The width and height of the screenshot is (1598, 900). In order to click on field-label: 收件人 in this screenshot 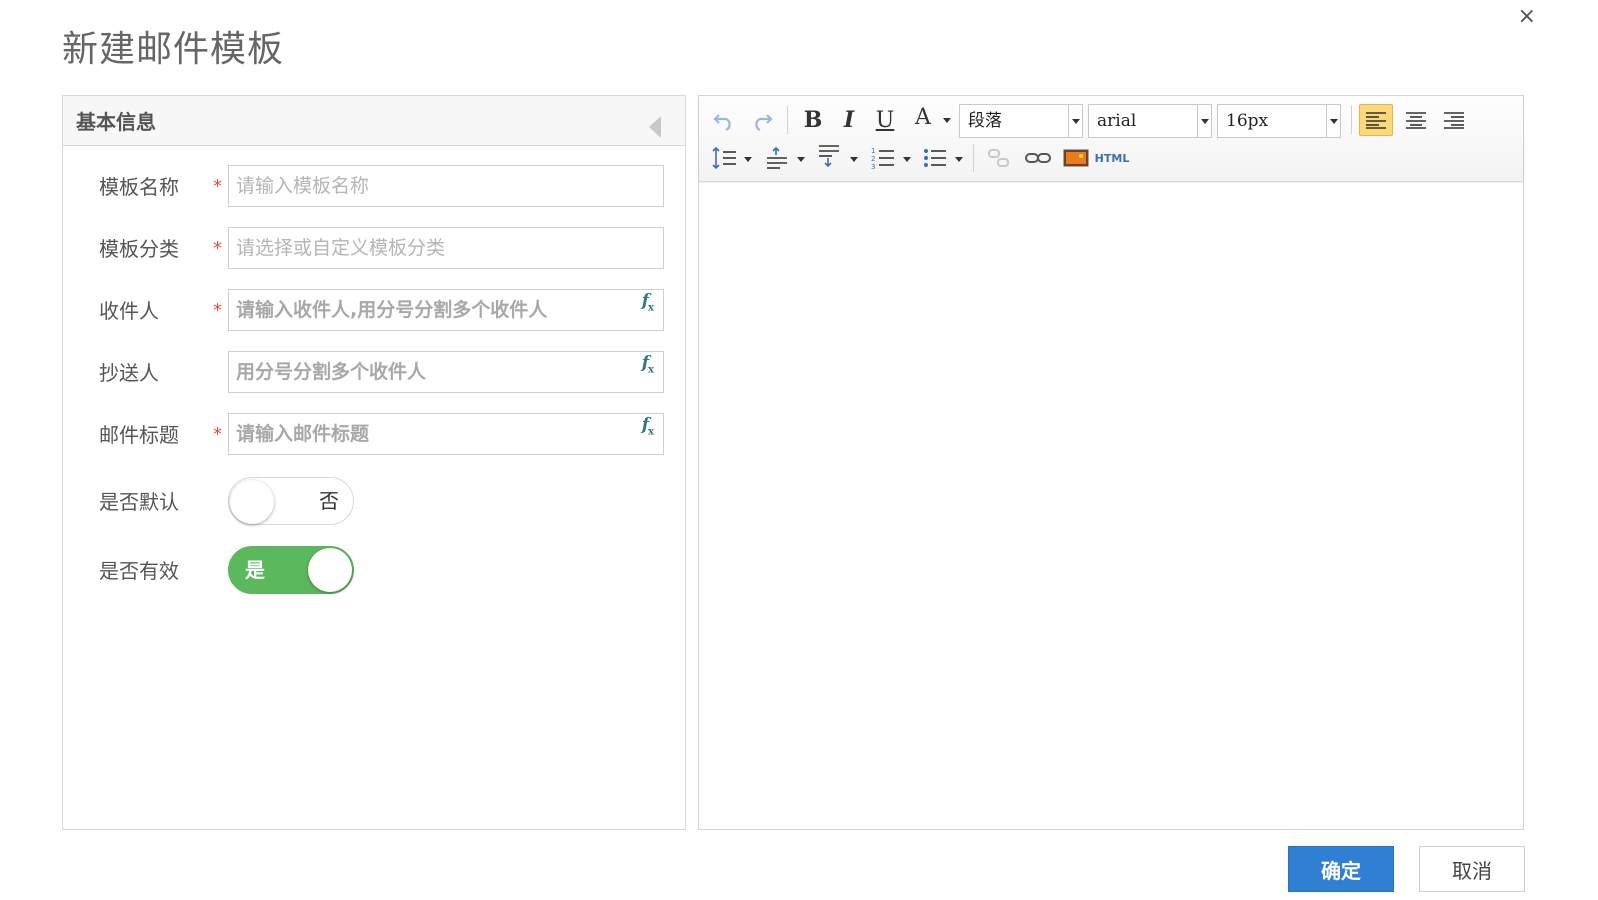, I will do `click(129, 311)`.